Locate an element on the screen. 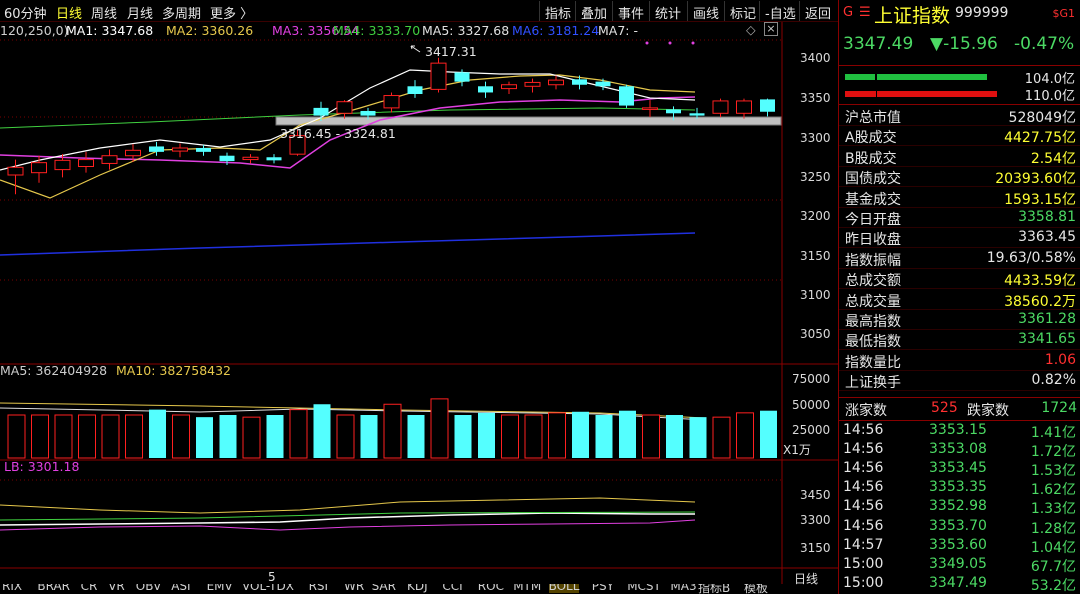 Image resolution: width=1080 pixels, height=594 pixels. stat-row: A股成交 4427.75亿 is located at coordinates (959, 136).